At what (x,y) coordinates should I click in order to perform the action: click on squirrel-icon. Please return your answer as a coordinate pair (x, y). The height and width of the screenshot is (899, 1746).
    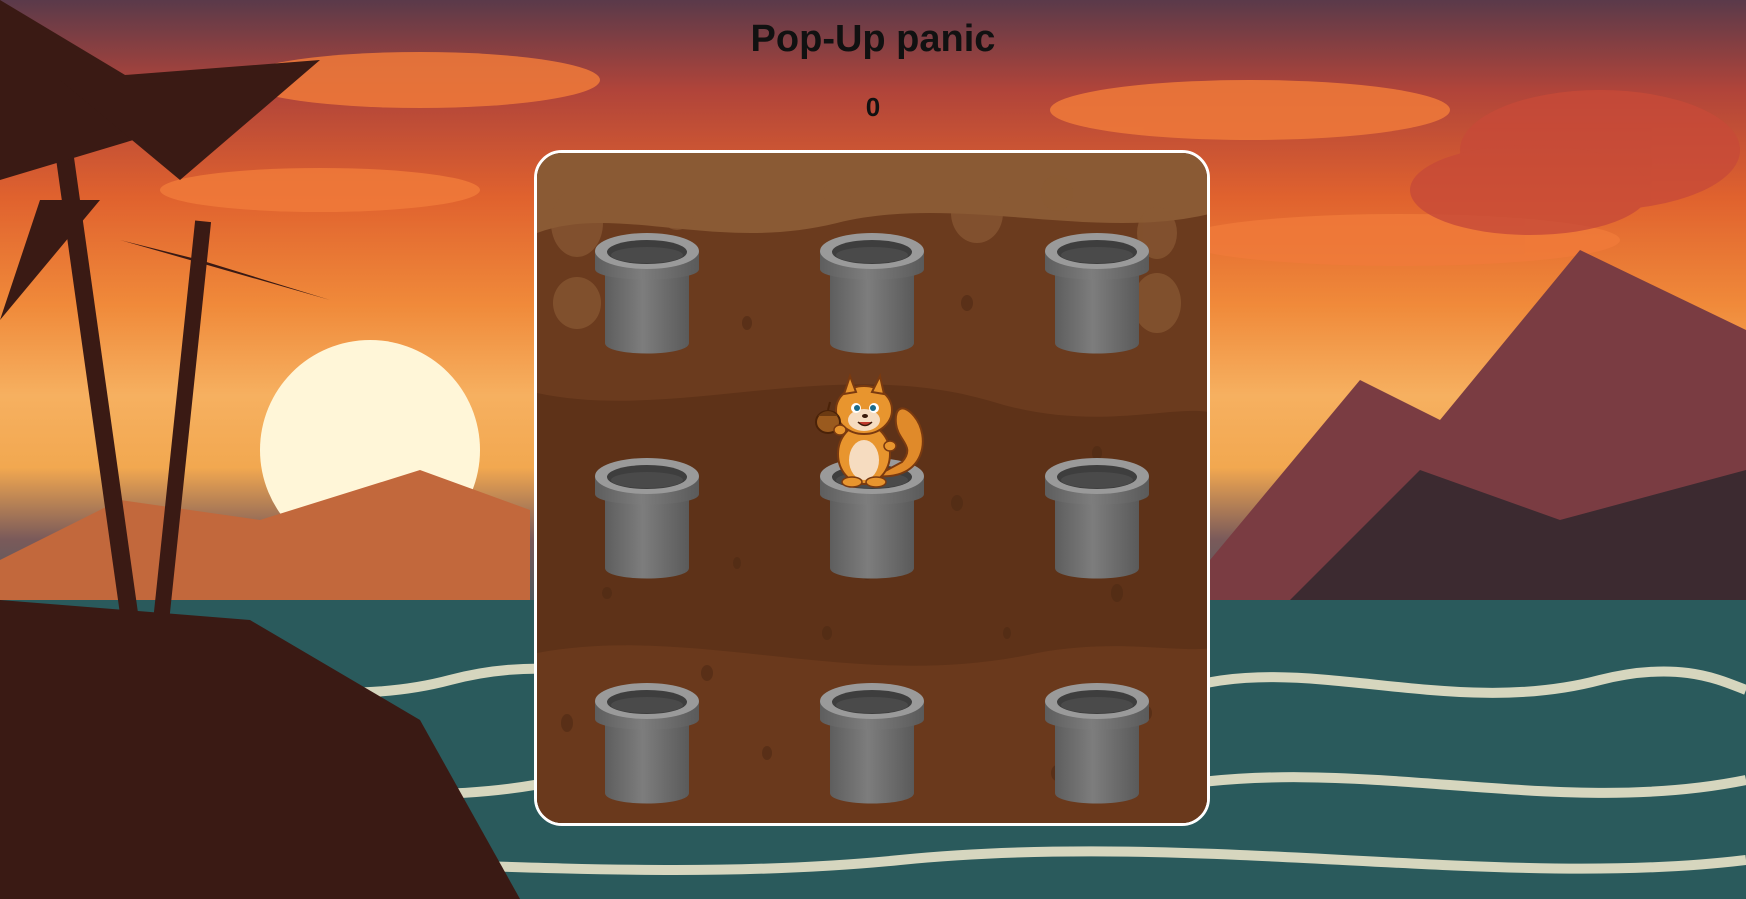
    Looking at the image, I should click on (871, 428).